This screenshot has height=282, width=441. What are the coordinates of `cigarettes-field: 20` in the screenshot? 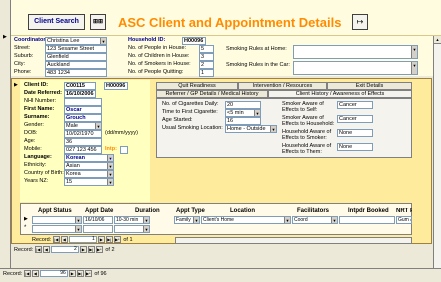 It's located at (243, 105).